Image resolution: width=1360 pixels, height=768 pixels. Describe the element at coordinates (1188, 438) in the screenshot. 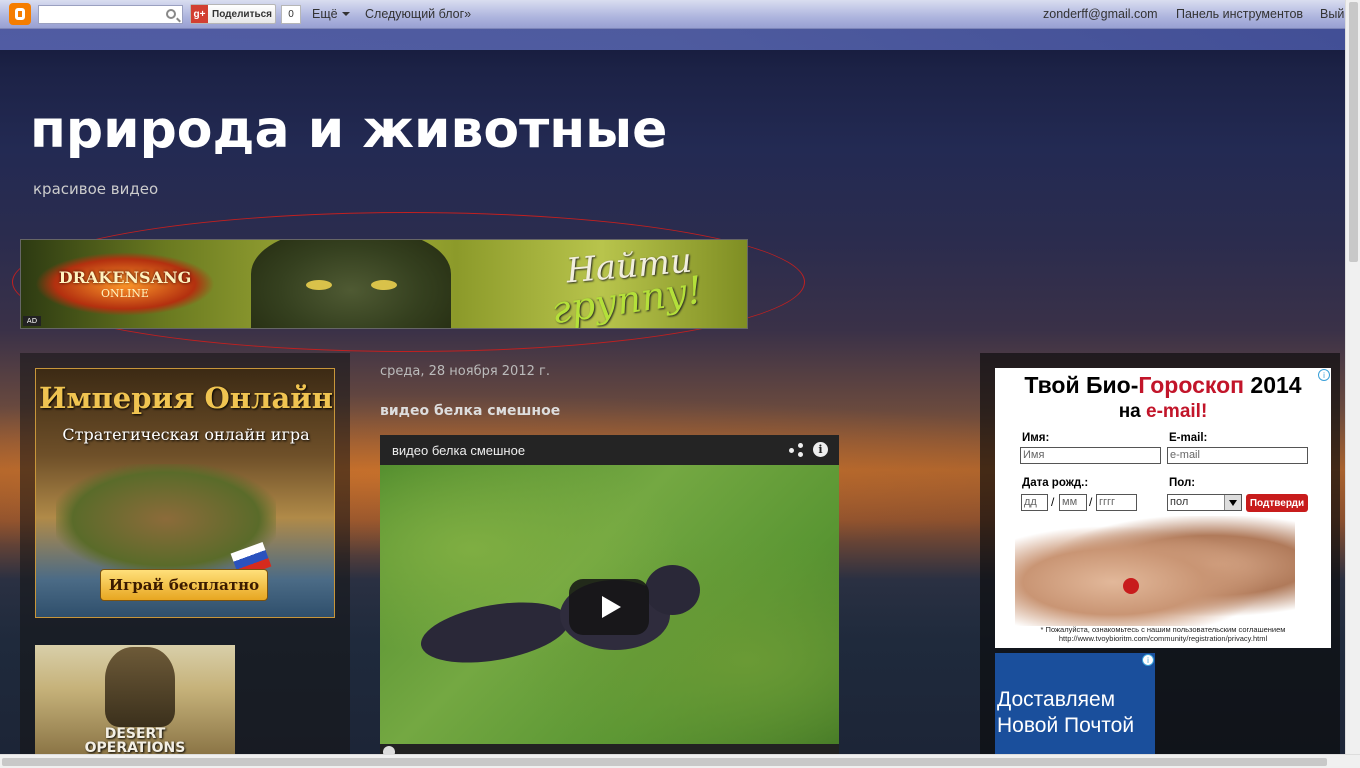

I see `email-label: E-mail:` at that location.